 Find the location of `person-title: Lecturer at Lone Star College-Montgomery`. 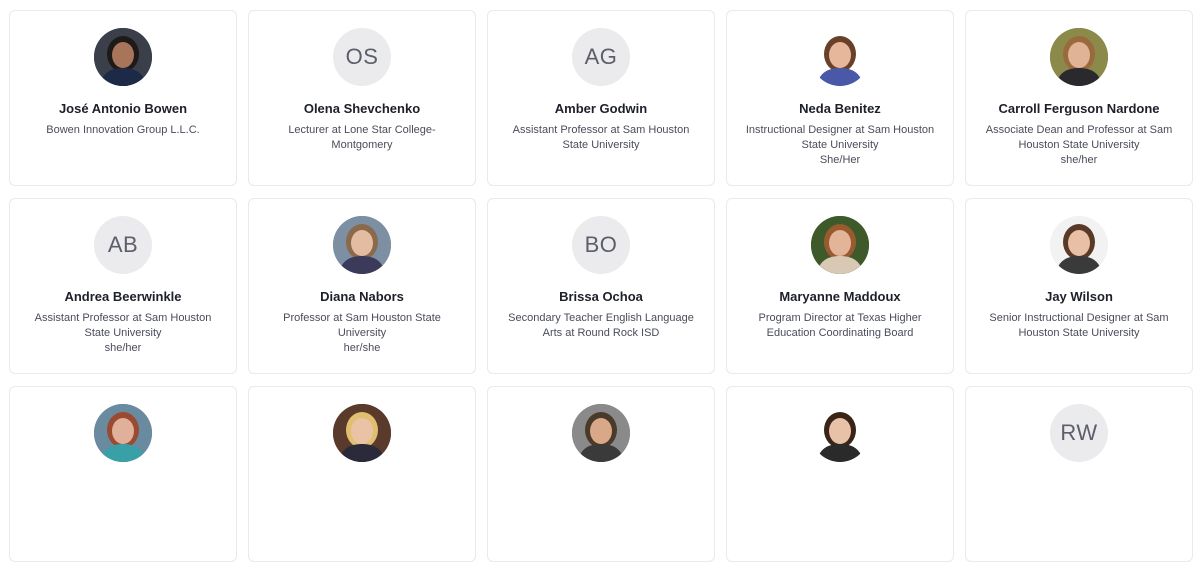

person-title: Lecturer at Lone Star College-Montgomery is located at coordinates (362, 137).